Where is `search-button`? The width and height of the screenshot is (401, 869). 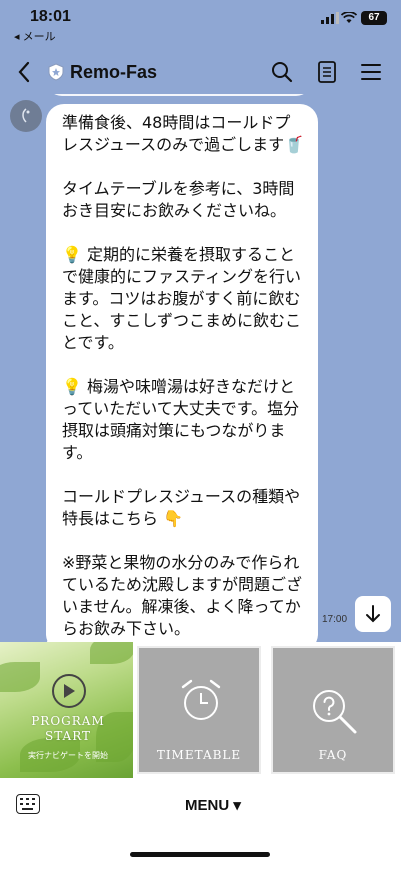
search-button is located at coordinates (282, 72).